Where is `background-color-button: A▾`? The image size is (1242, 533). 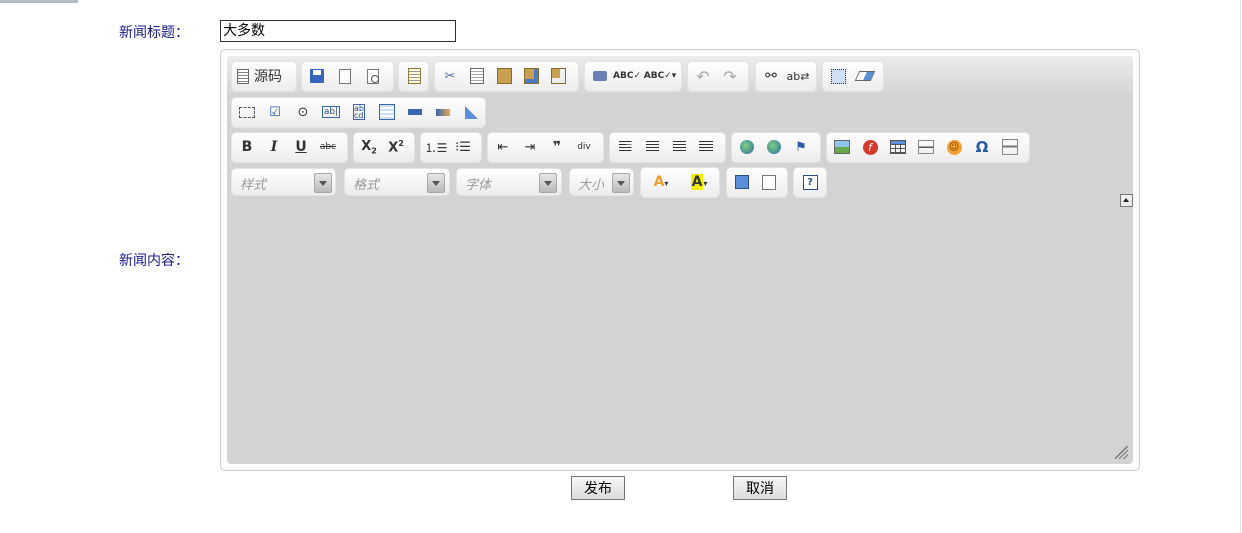
background-color-button: A▾ is located at coordinates (699, 182).